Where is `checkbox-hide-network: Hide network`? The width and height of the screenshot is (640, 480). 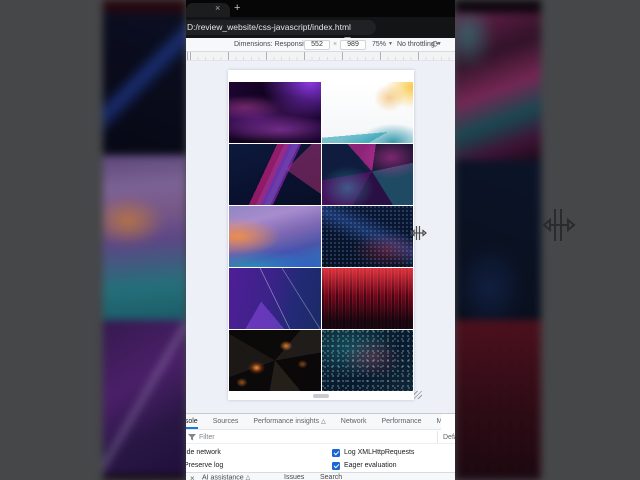 checkbox-hide-network: Hide network is located at coordinates (203, 453).